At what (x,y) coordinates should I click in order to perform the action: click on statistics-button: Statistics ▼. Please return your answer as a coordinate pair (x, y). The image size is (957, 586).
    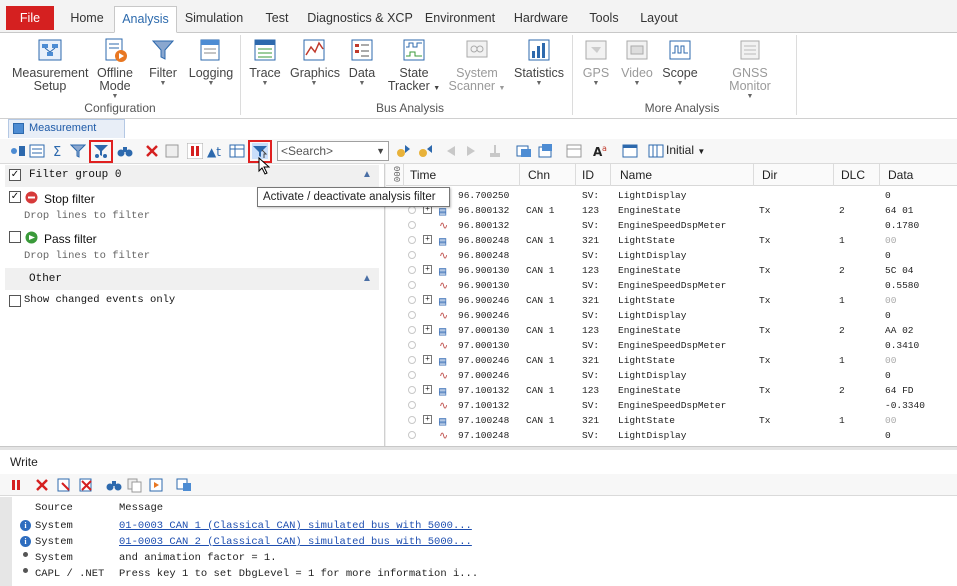
    Looking at the image, I should click on (539, 62).